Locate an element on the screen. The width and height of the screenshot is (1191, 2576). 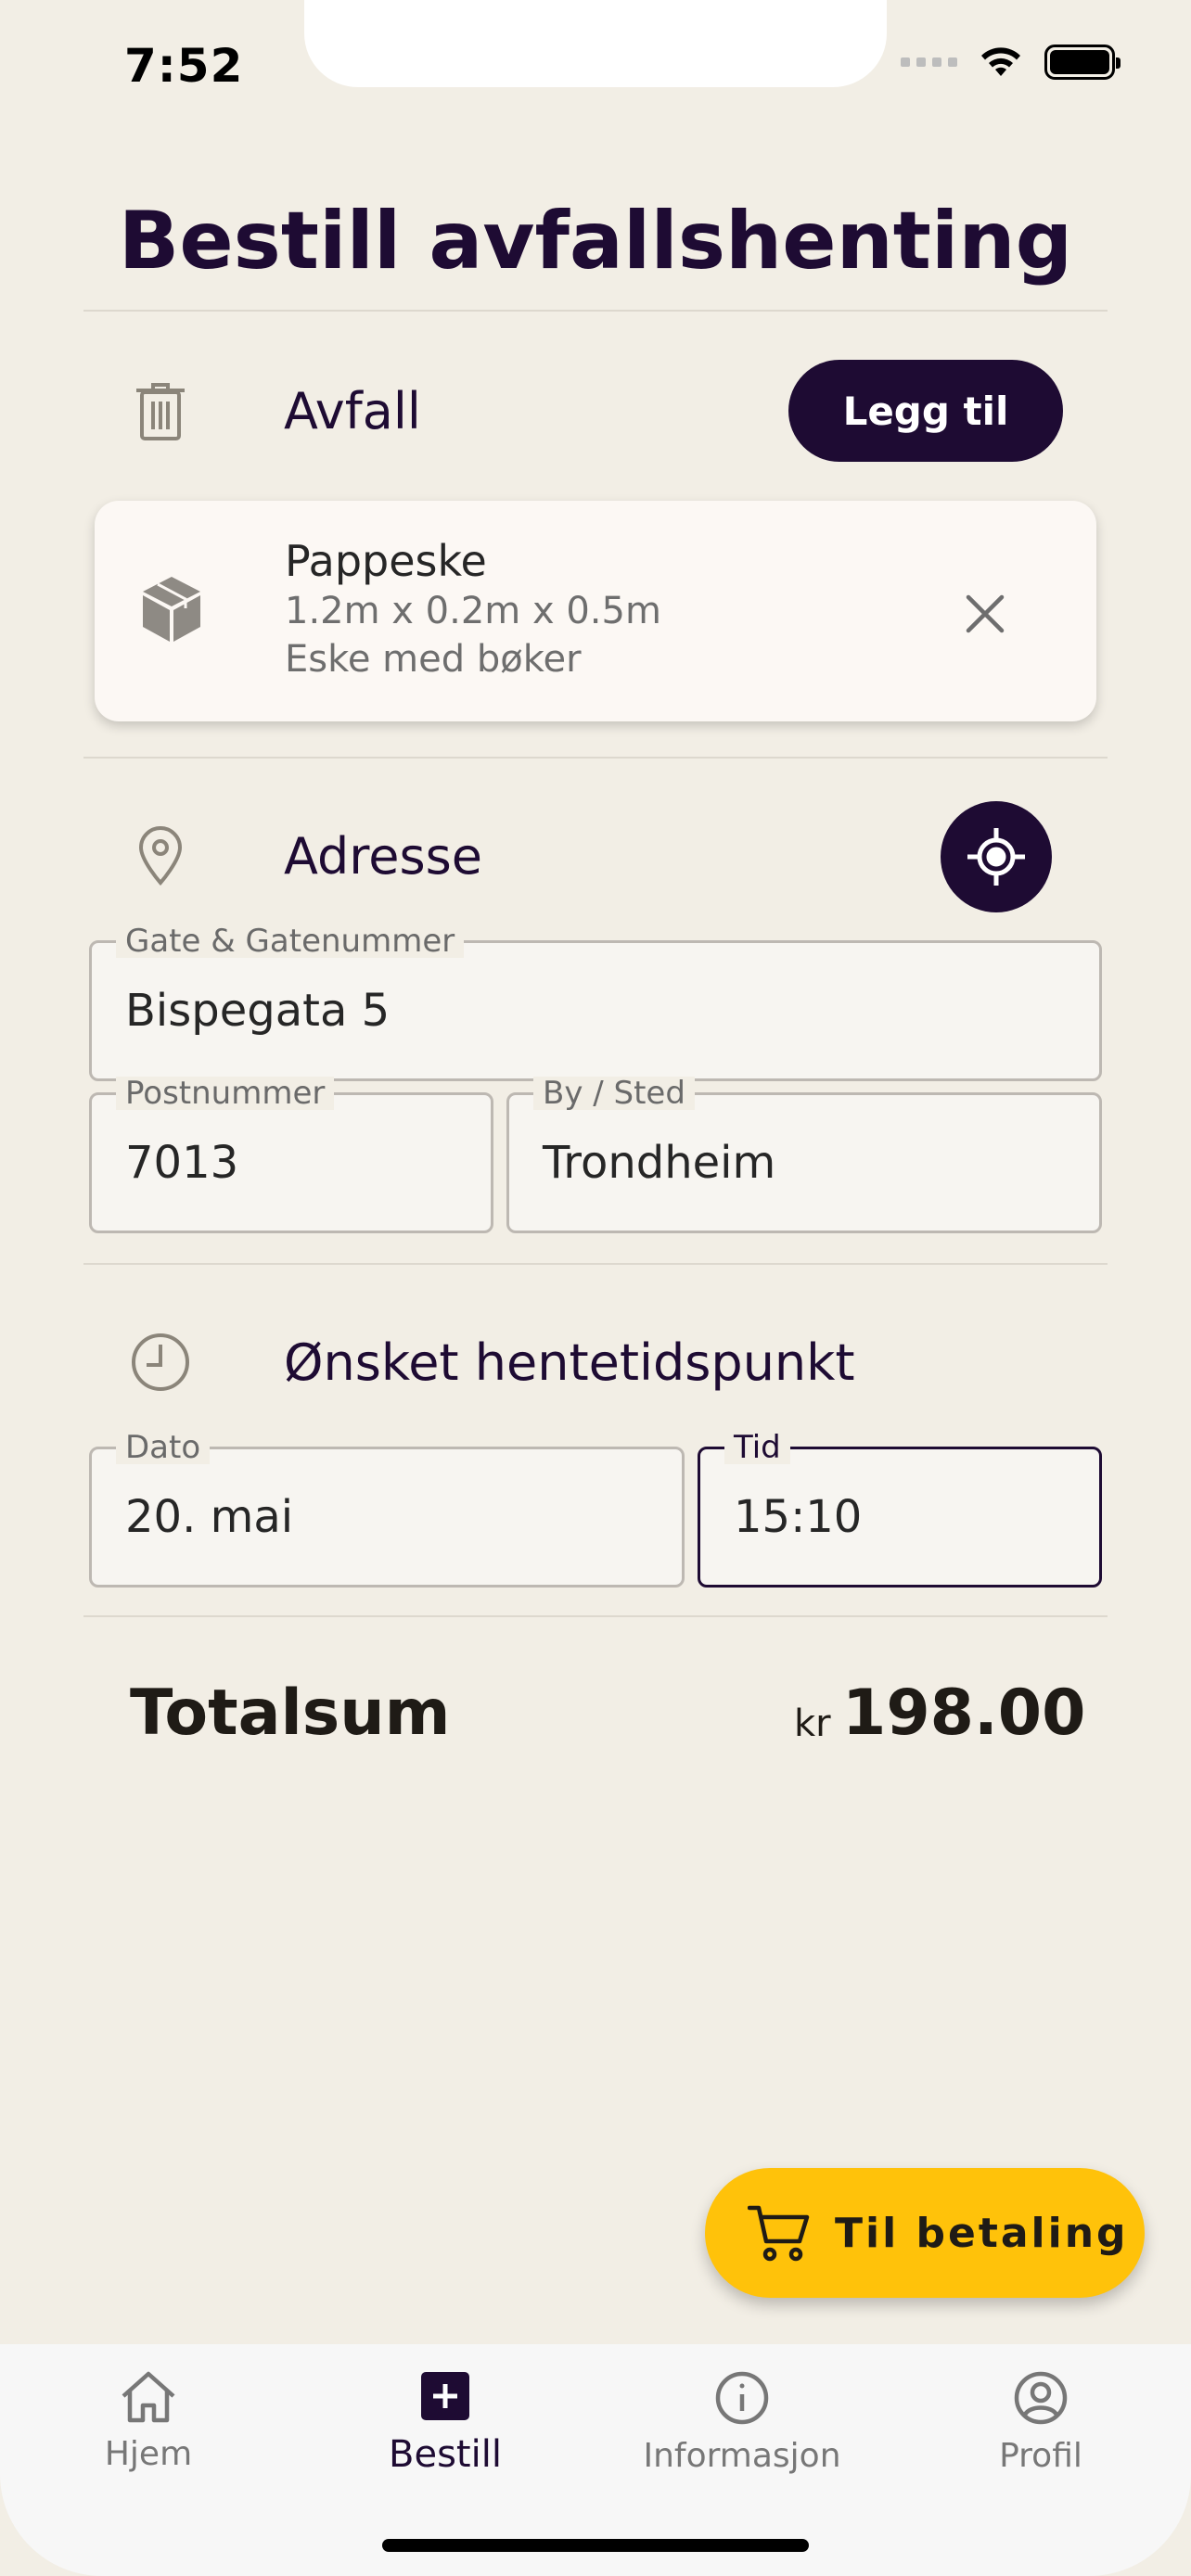
cellular-signal-icon is located at coordinates (929, 62).